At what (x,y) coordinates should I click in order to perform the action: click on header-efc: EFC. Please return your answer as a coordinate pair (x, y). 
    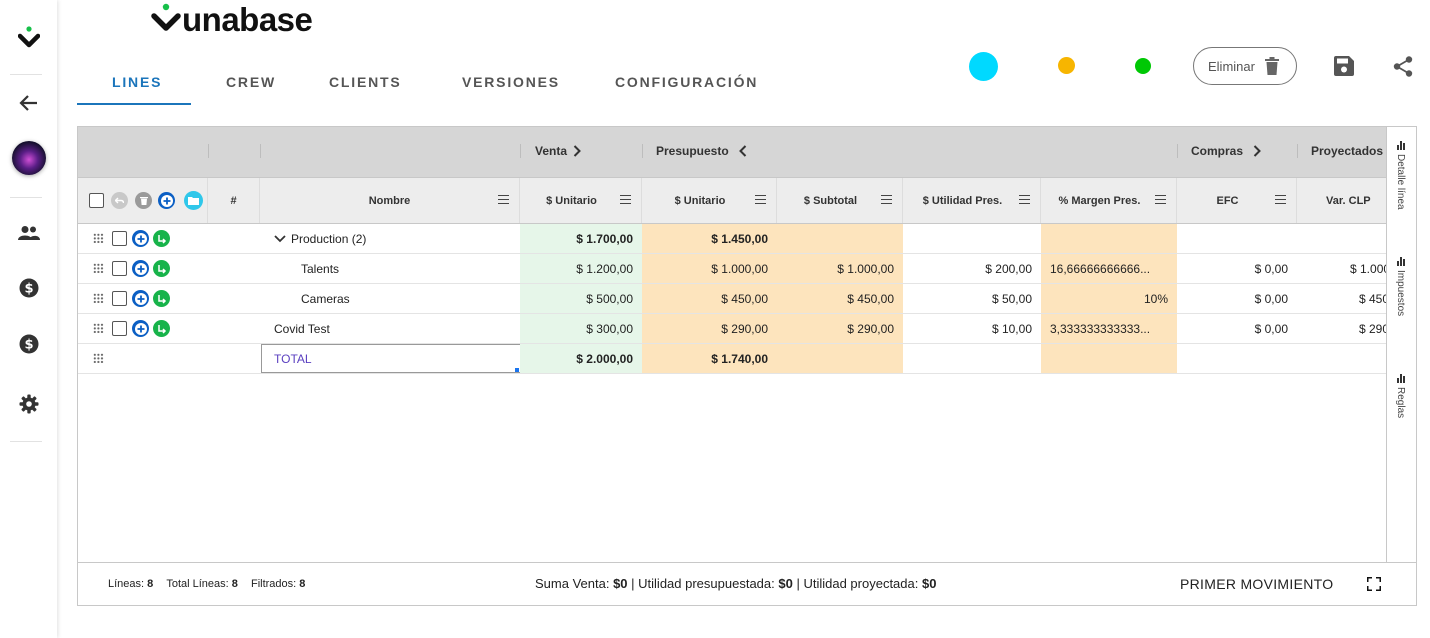
    Looking at the image, I should click on (1237, 200).